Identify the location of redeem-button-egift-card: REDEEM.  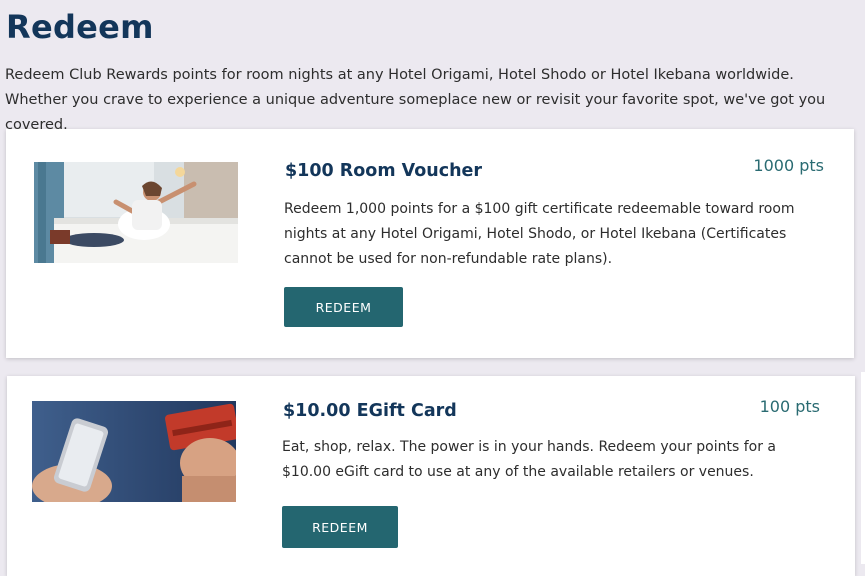
(340, 527).